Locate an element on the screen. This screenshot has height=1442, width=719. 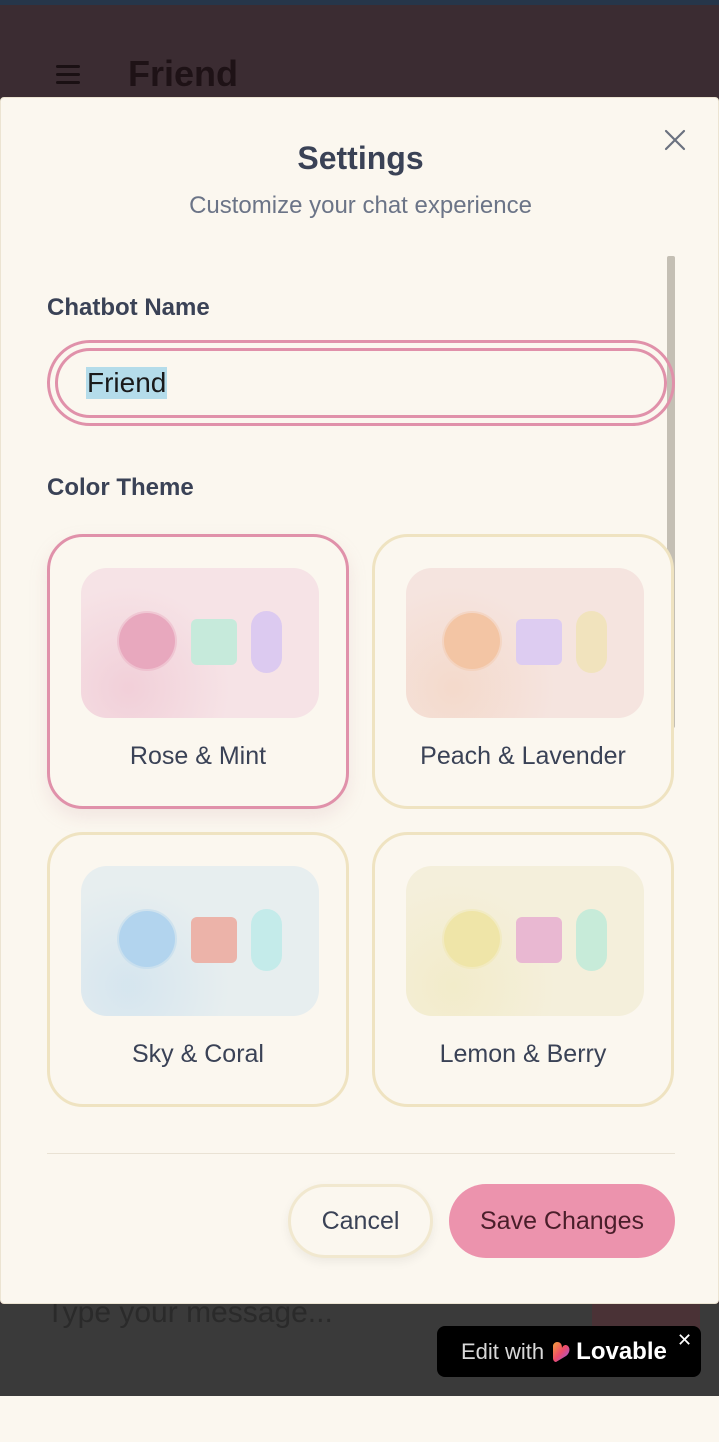
lovable-logo-icon is located at coordinates (561, 1351).